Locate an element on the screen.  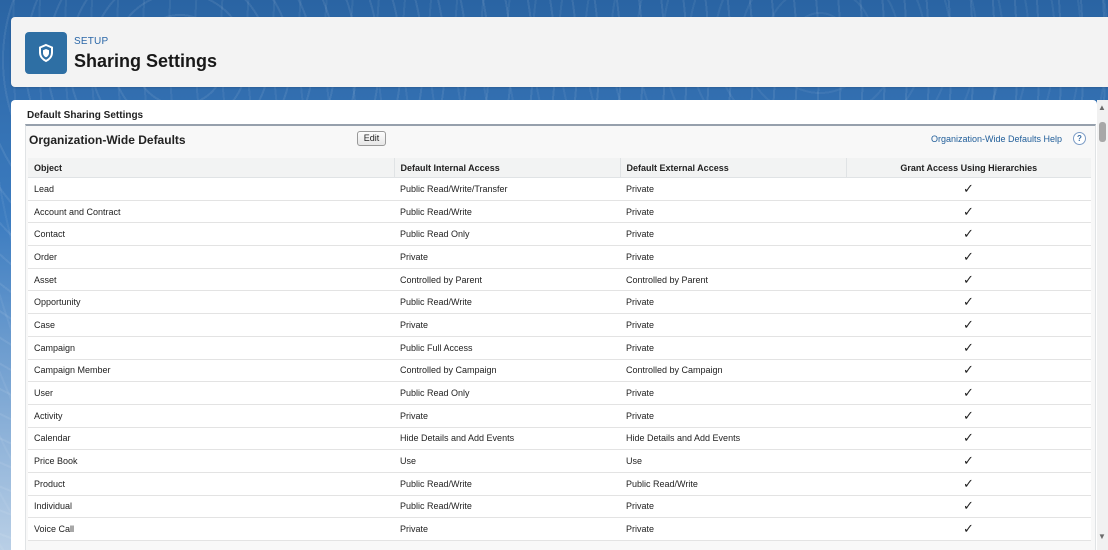
table-row: Order Private Private ✓ is located at coordinates (559, 257).